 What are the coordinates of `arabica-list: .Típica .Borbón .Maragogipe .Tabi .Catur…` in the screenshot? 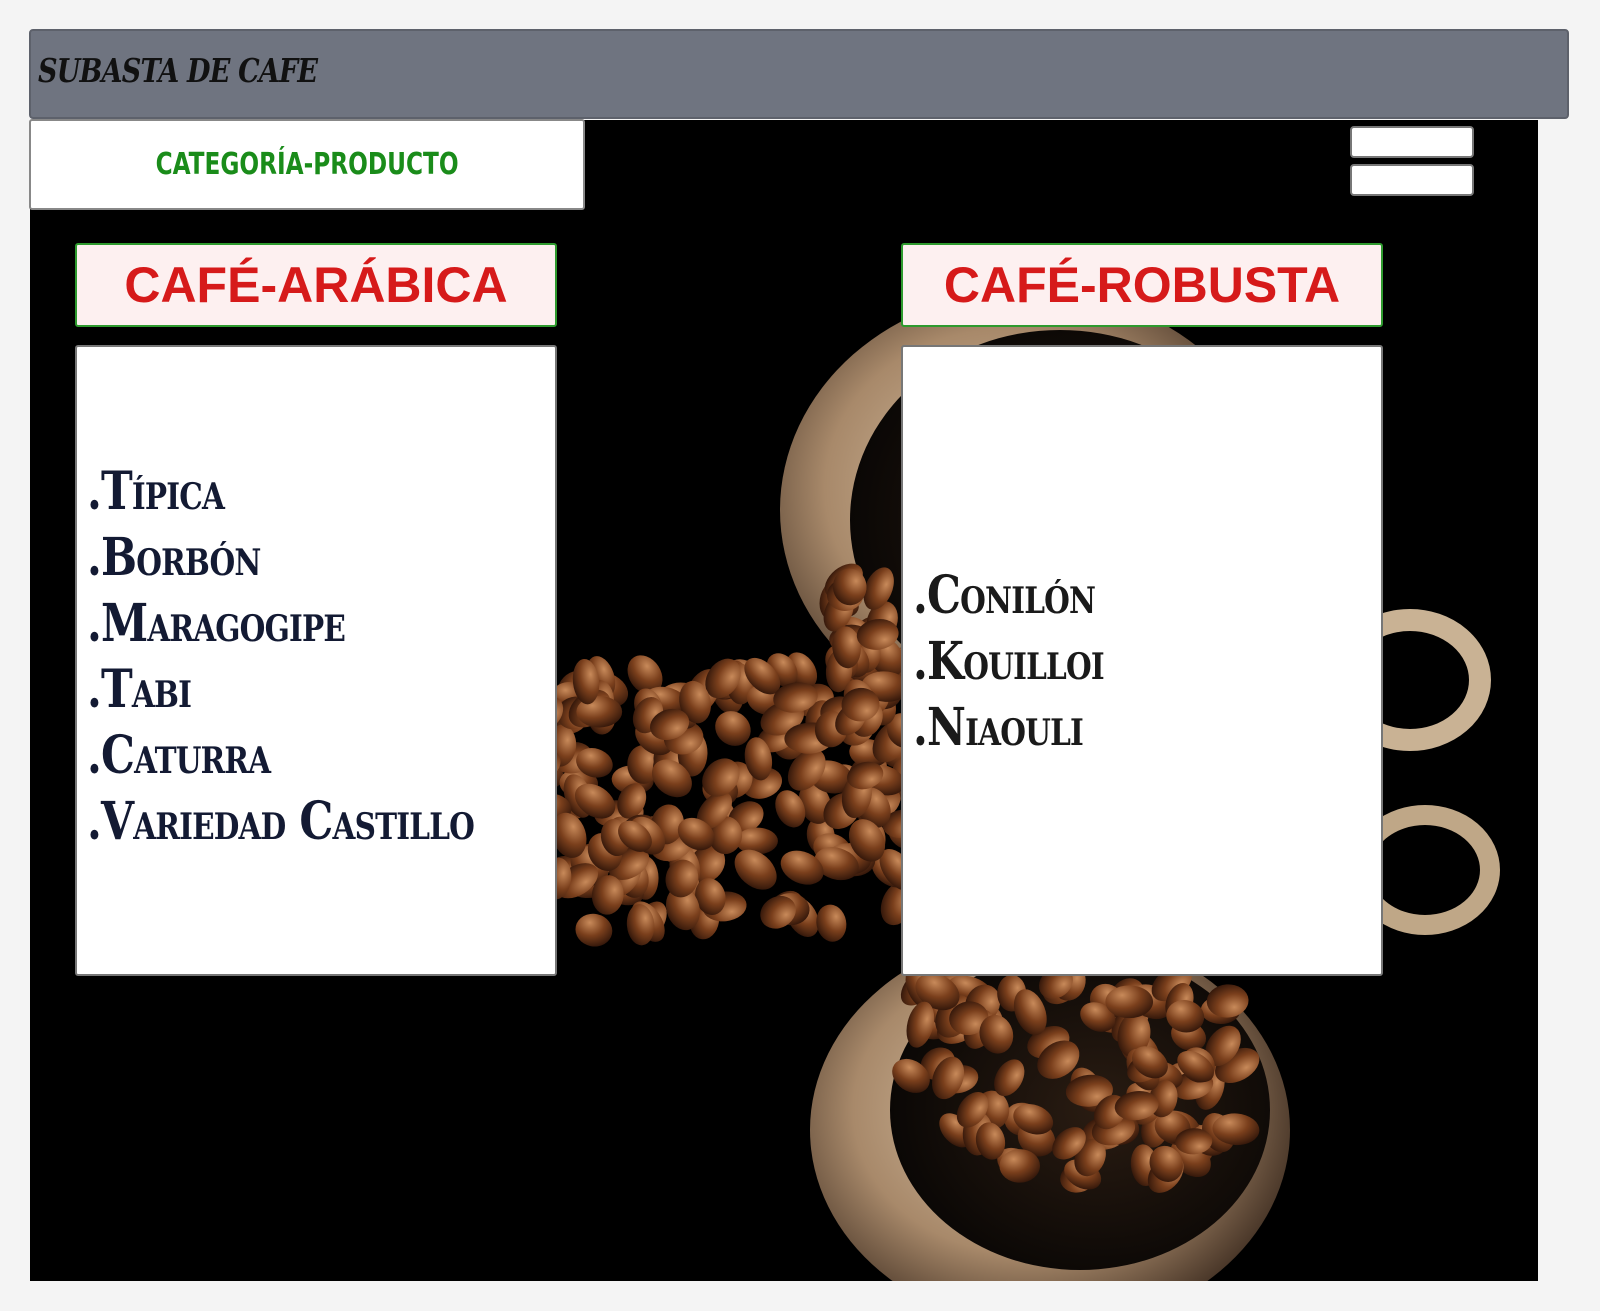 It's located at (323, 657).